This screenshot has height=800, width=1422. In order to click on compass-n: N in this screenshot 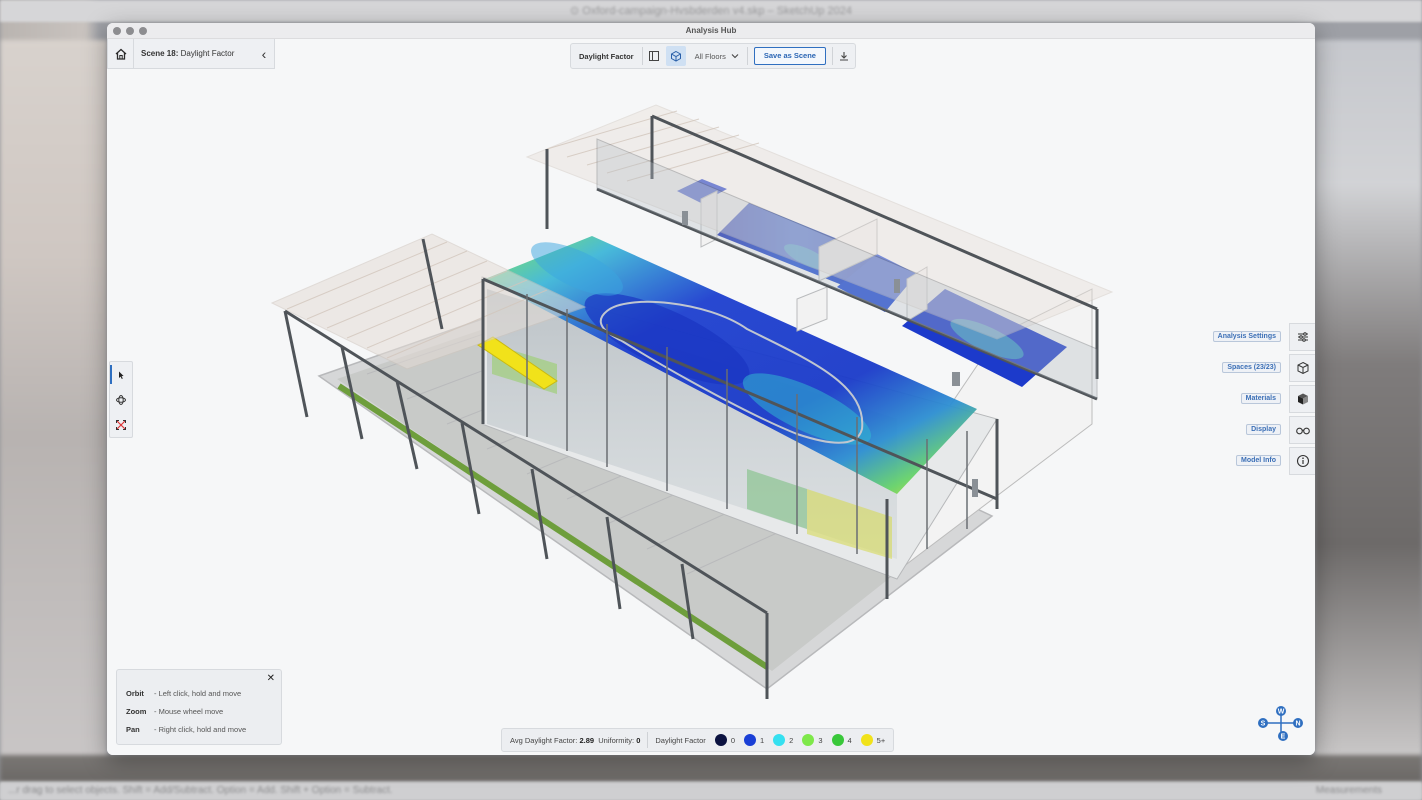, I will do `click(1297, 724)`.